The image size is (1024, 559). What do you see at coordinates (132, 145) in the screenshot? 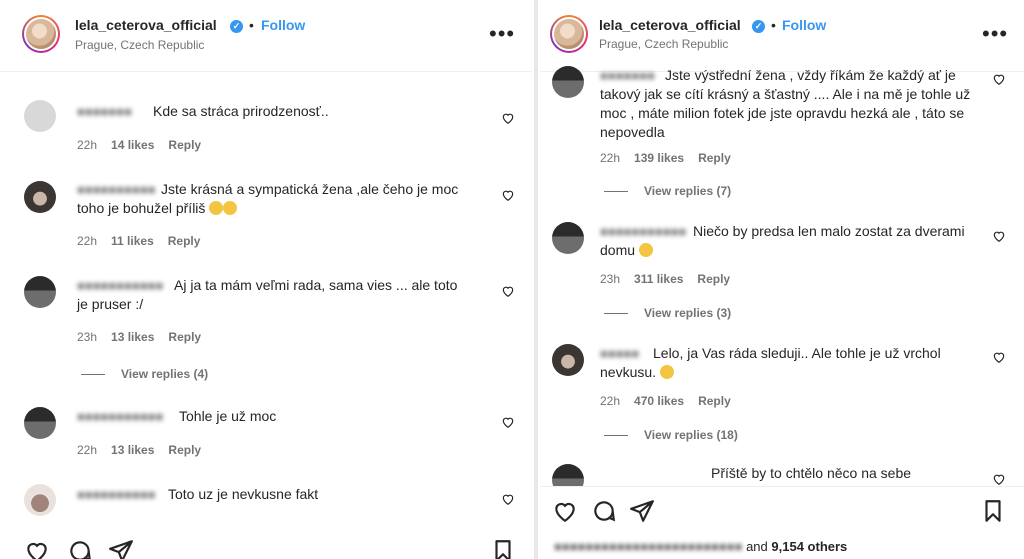
I see `comment-likes: 14 likes` at bounding box center [132, 145].